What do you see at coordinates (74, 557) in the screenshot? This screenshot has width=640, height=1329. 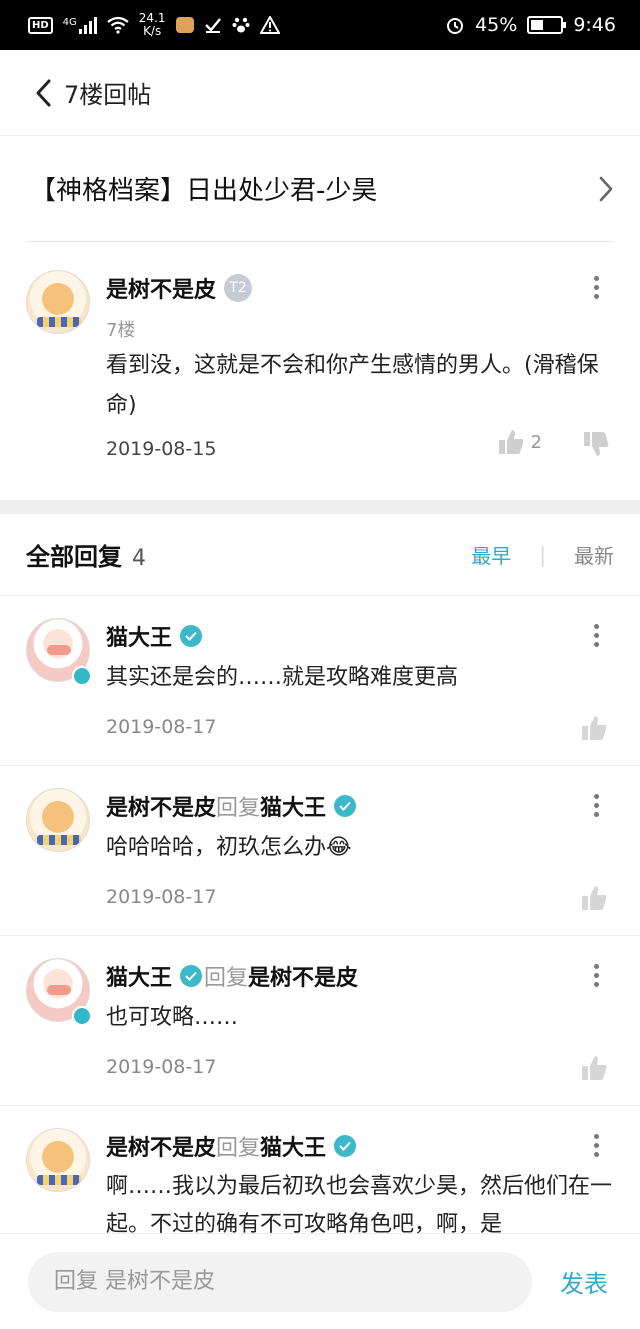 I see `replies-title: 全部回复` at bounding box center [74, 557].